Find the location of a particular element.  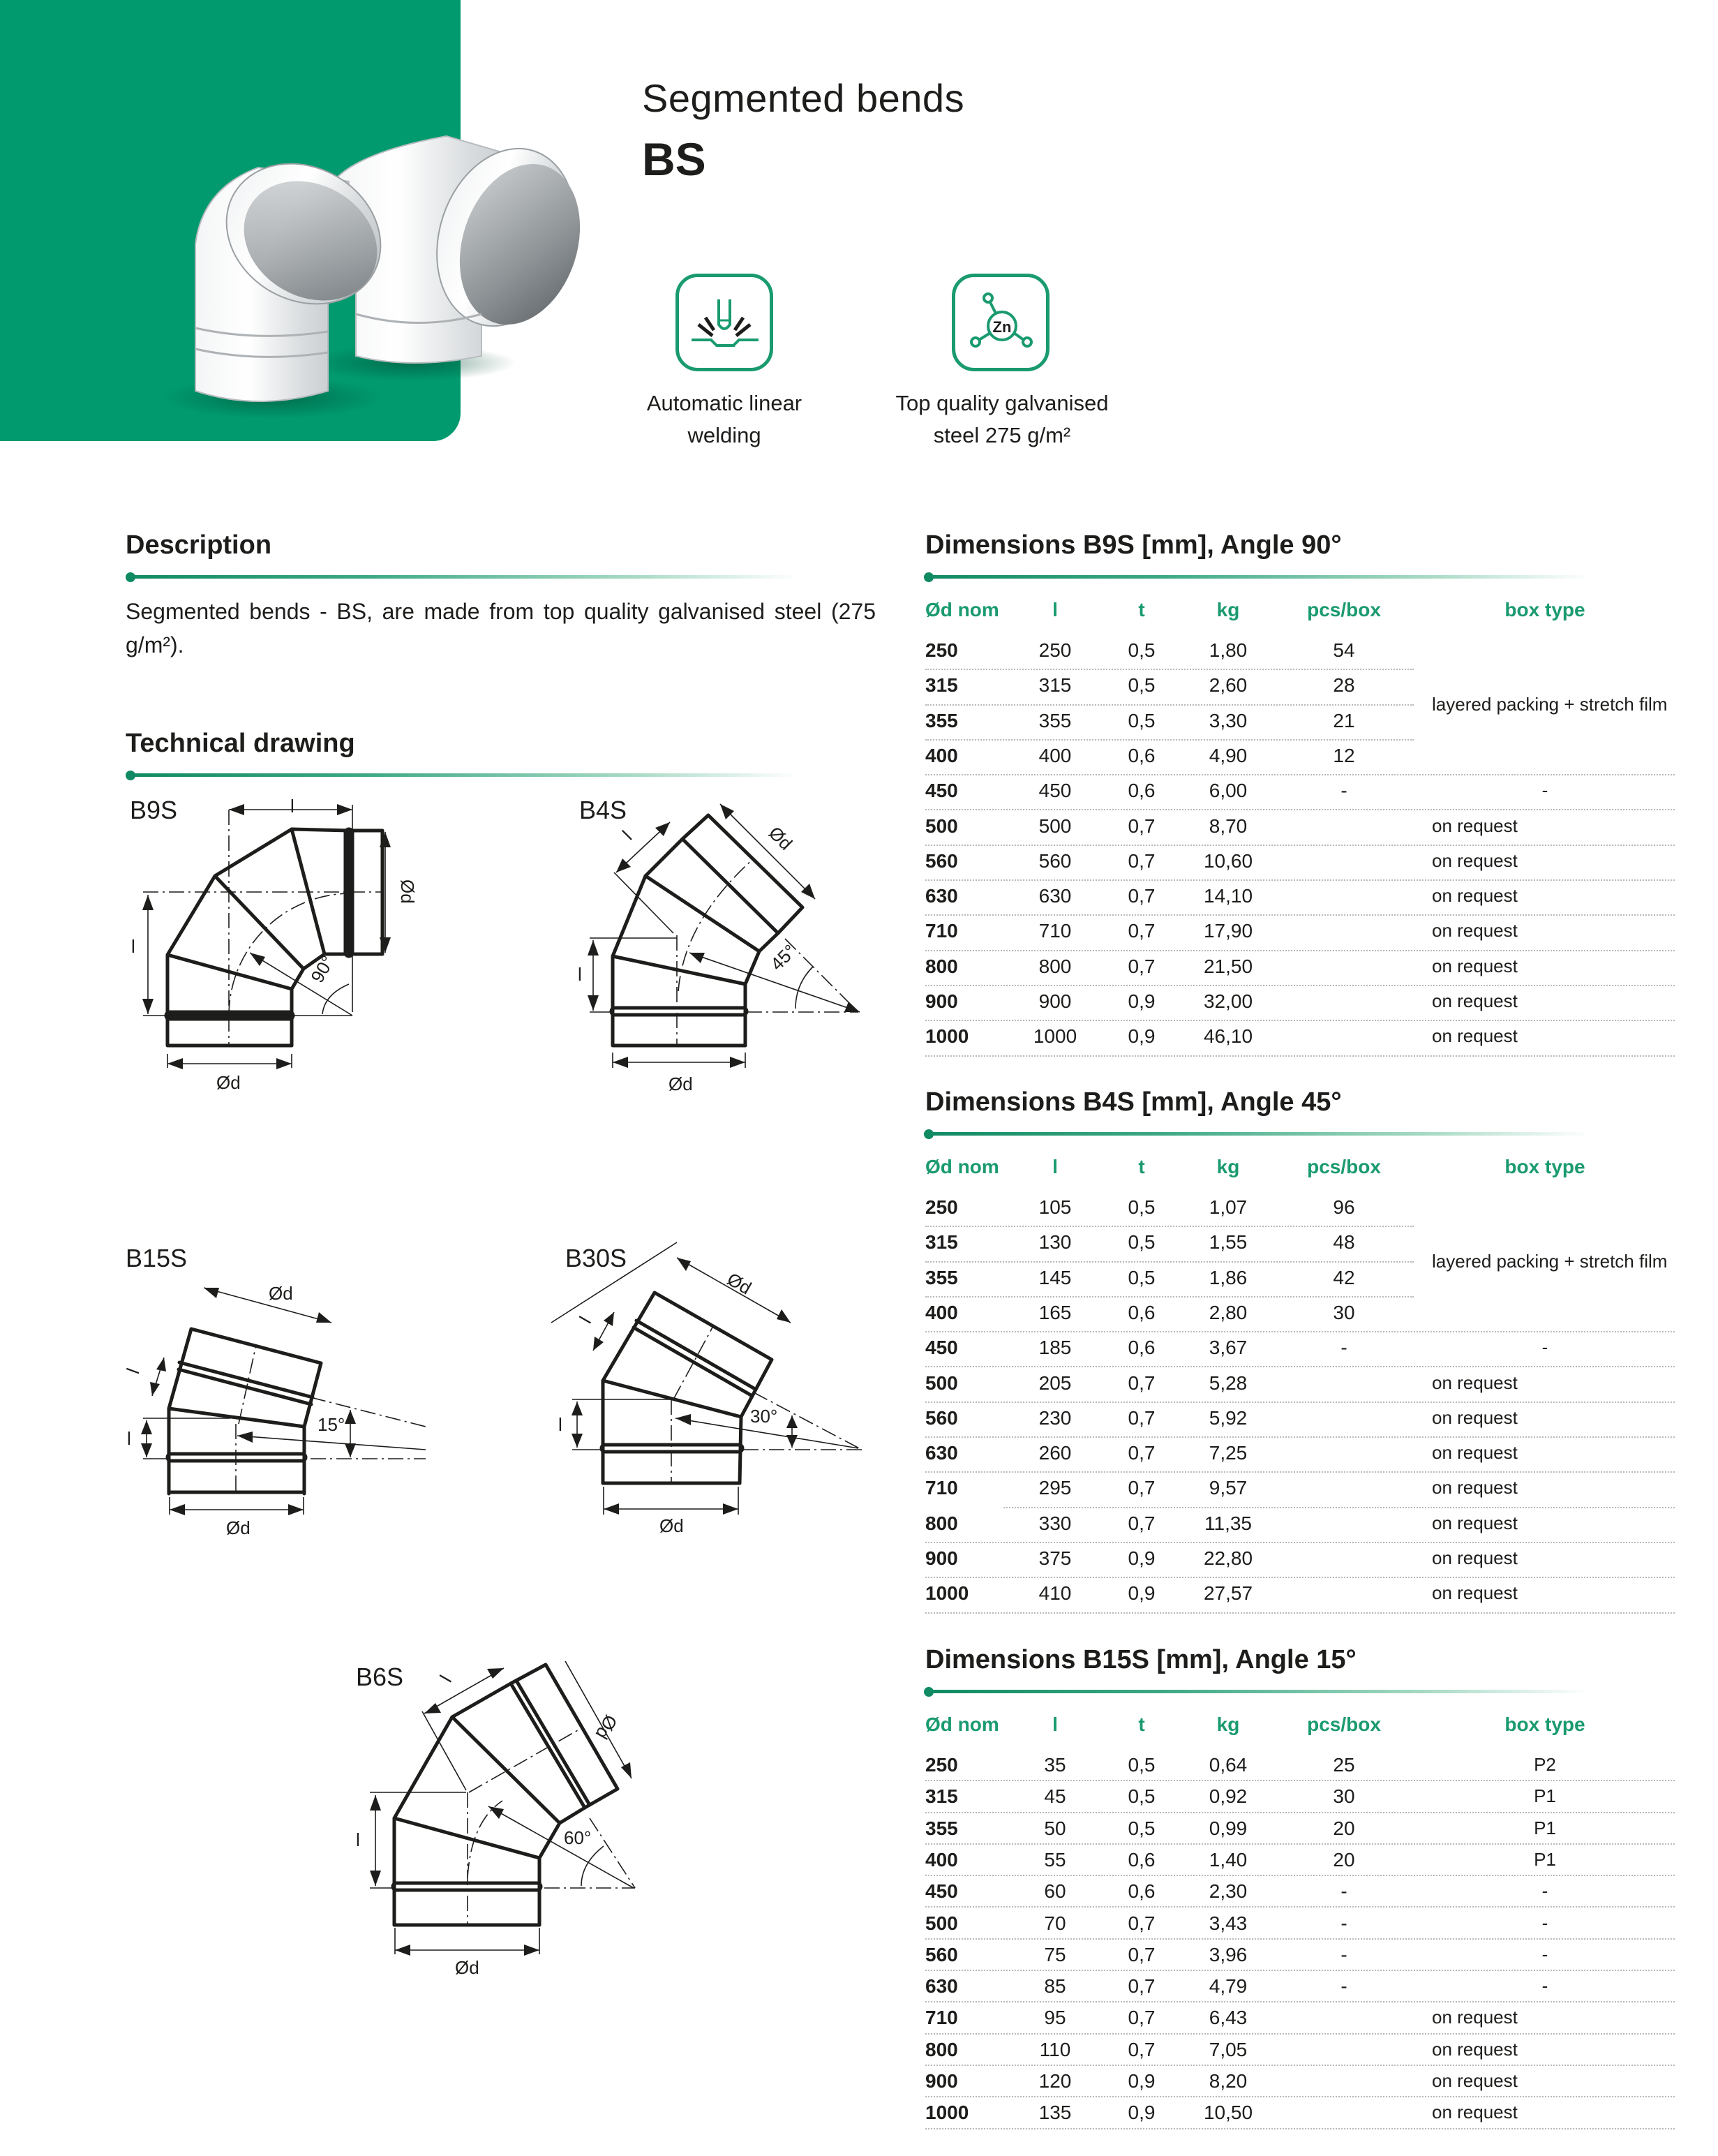

table-cell: 96 is located at coordinates (1344, 1207).